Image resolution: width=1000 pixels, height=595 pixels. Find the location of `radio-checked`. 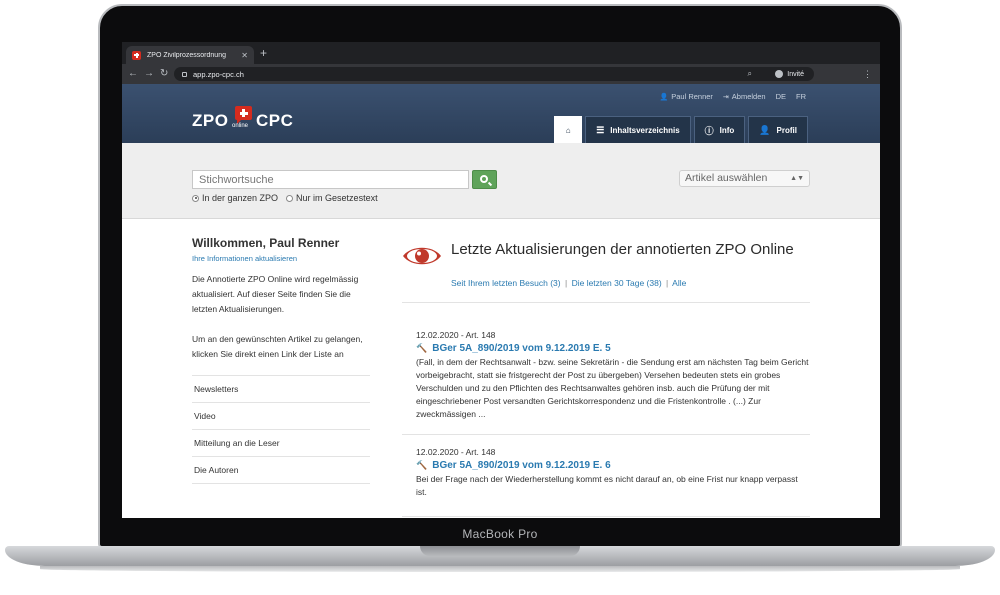

radio-checked is located at coordinates (195, 198).